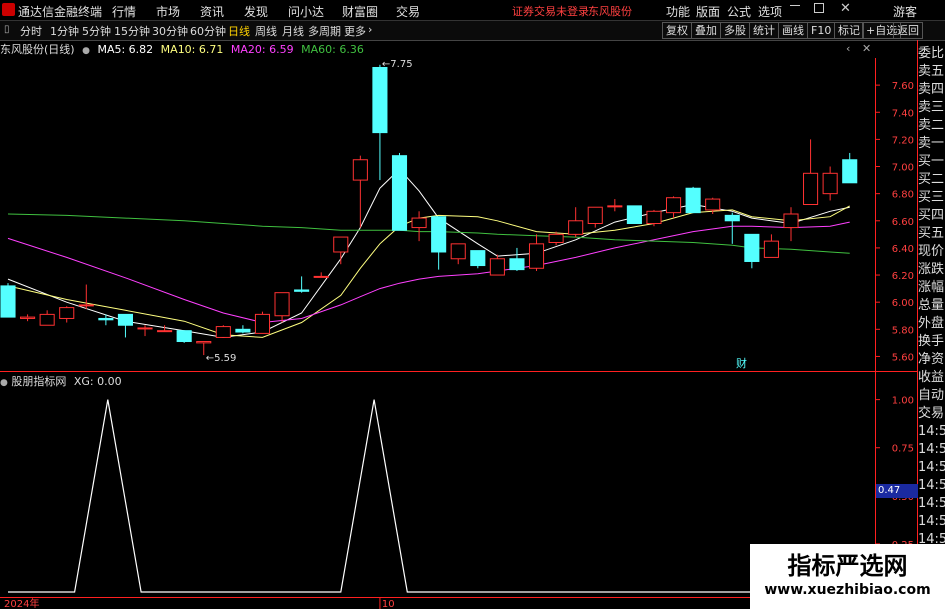 Image resolution: width=945 pixels, height=609 pixels. What do you see at coordinates (931, 125) in the screenshot?
I see `sidebar-quote-item: 卖二` at bounding box center [931, 125].